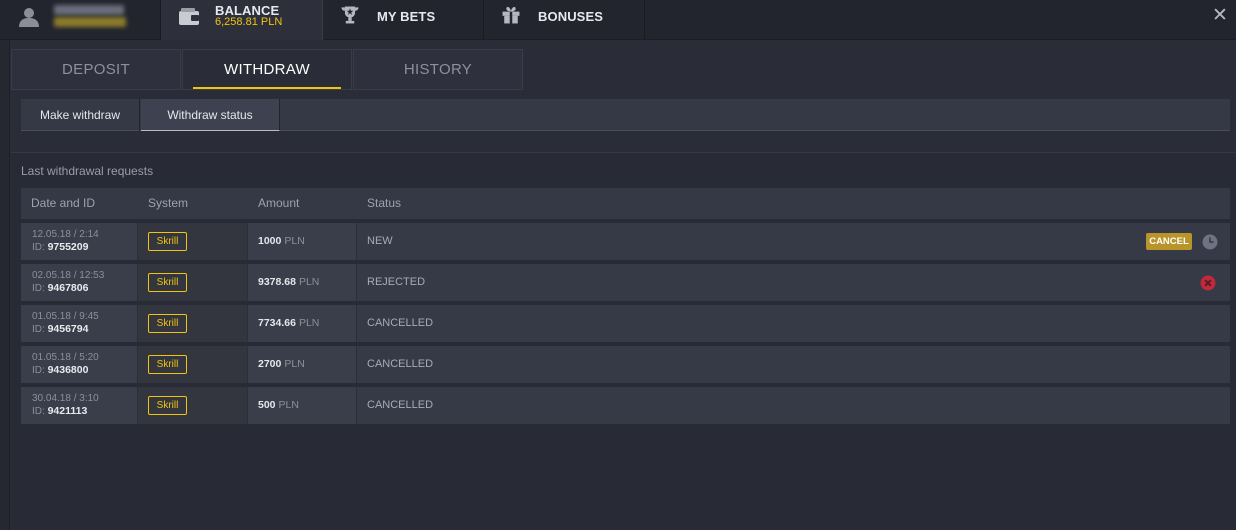 Image resolution: width=1236 pixels, height=530 pixels. What do you see at coordinates (278, 405) in the screenshot?
I see `row-amount: 500 PLN` at bounding box center [278, 405].